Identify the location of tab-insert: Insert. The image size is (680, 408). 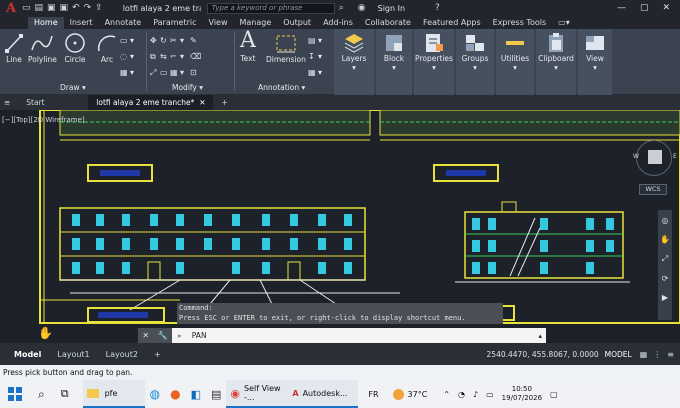
(81, 23).